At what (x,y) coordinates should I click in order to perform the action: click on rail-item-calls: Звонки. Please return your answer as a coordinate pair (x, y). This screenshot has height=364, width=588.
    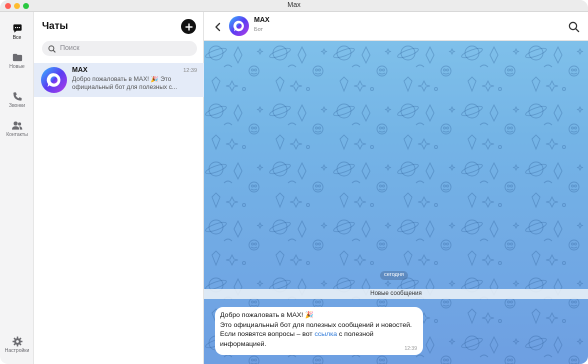
    Looking at the image, I should click on (17, 99).